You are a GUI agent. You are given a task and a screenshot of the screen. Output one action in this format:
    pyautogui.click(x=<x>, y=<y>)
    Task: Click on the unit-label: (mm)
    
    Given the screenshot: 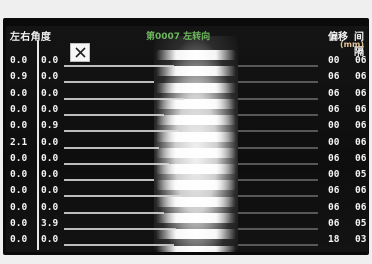 What is the action you would take?
    pyautogui.click(x=352, y=44)
    